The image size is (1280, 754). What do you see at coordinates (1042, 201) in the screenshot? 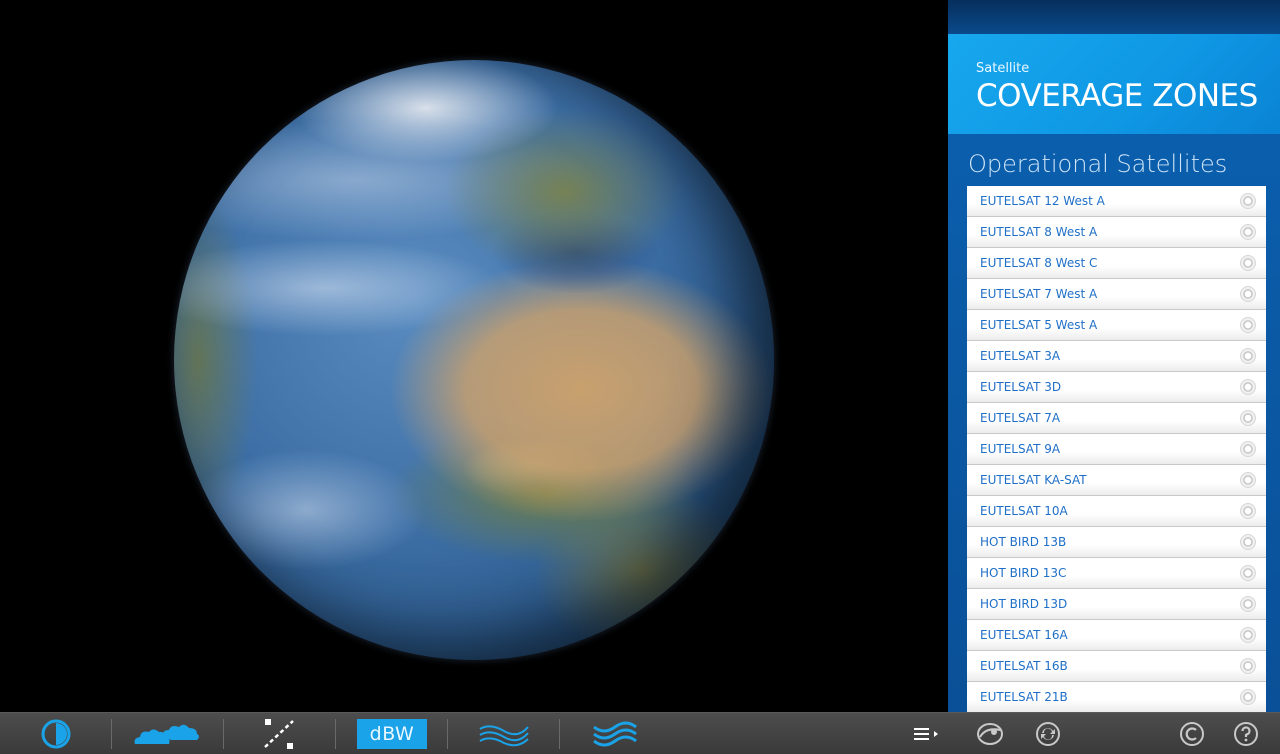
I see `satellite-label: EUTELSAT 12 West A` at bounding box center [1042, 201].